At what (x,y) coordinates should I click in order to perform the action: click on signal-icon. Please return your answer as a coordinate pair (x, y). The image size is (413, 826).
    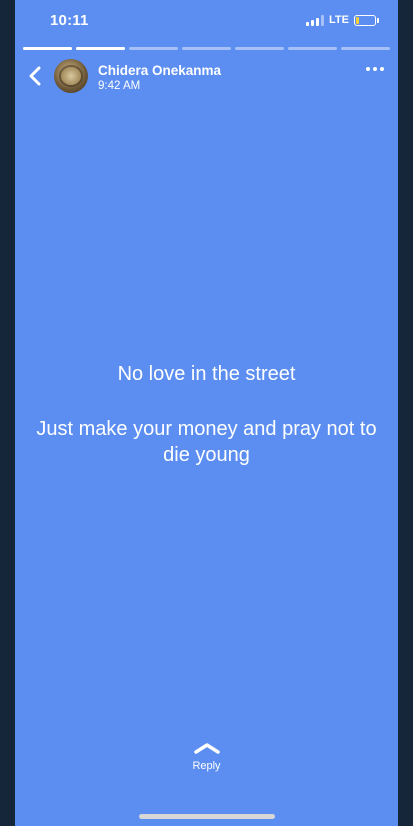
    Looking at the image, I should click on (315, 20).